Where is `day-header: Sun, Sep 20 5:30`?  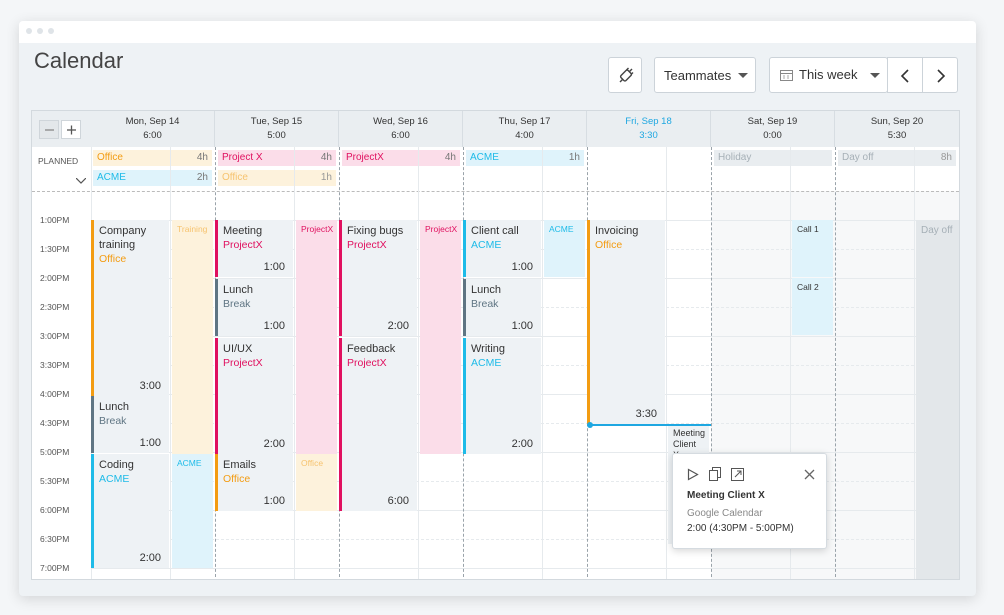
day-header: Sun, Sep 20 5:30 is located at coordinates (897, 129).